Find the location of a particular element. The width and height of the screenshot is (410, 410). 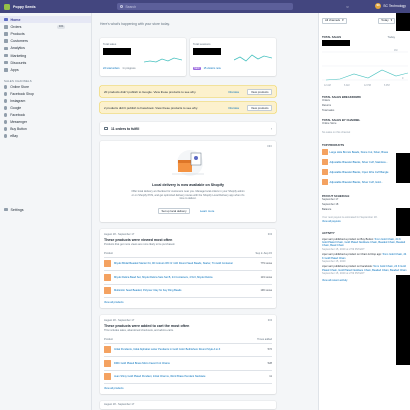

stat-footer: NEW 15 visitors now is located at coordinates (207, 68).